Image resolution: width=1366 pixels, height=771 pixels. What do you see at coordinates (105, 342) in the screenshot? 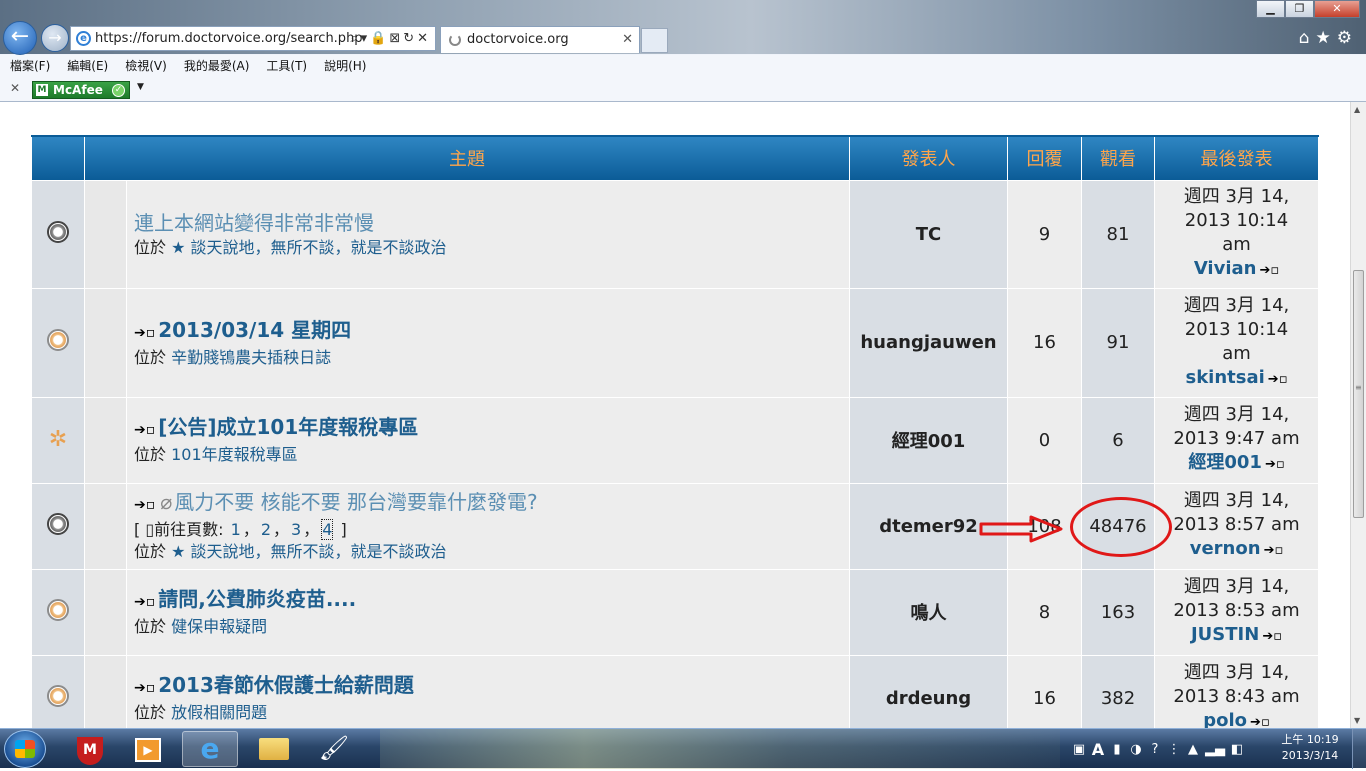
I see `topic-type-cell` at bounding box center [105, 342].